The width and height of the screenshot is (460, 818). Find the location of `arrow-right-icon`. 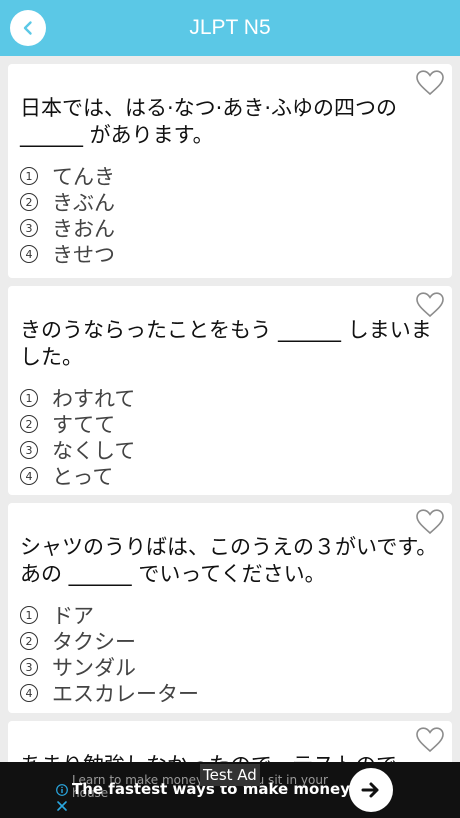

arrow-right-icon is located at coordinates (370, 790).